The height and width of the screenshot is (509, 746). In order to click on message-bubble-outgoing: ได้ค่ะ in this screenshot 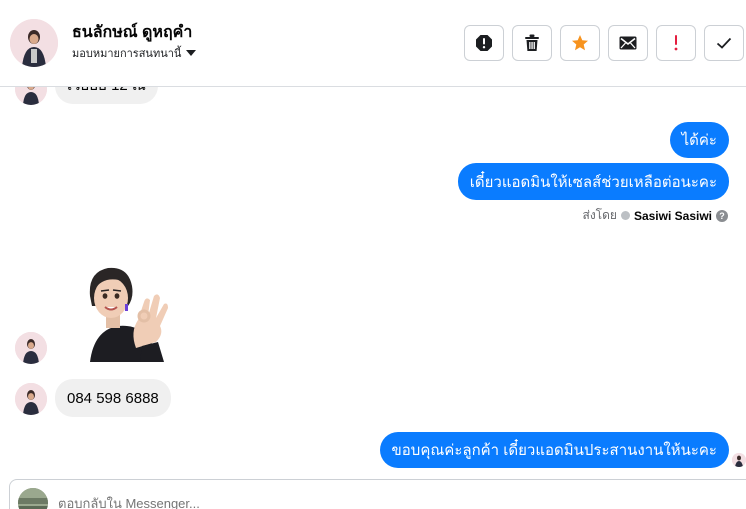, I will do `click(699, 140)`.